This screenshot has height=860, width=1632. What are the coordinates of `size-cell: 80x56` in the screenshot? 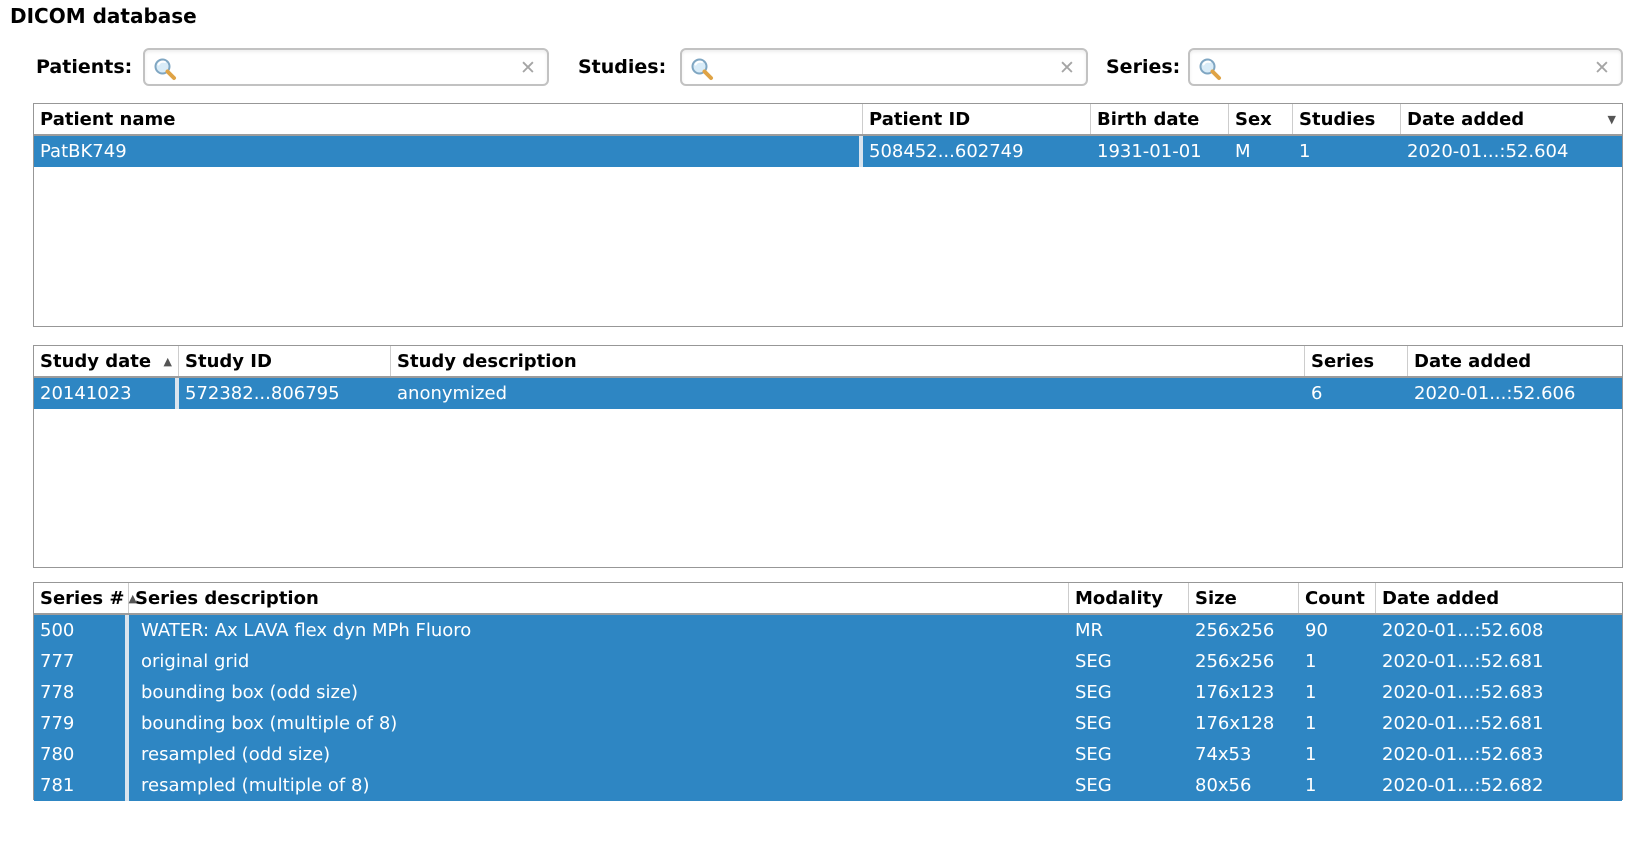 It's located at (1244, 785).